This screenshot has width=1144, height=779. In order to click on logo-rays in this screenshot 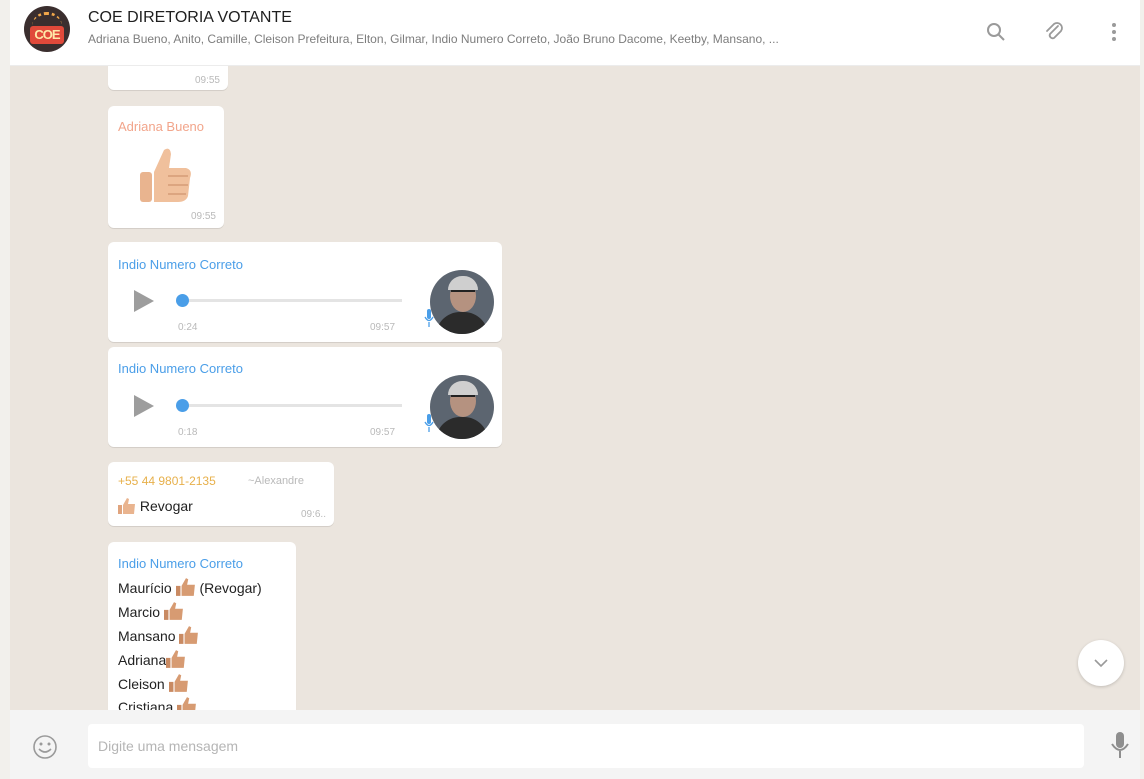, I will do `click(47, 19)`.